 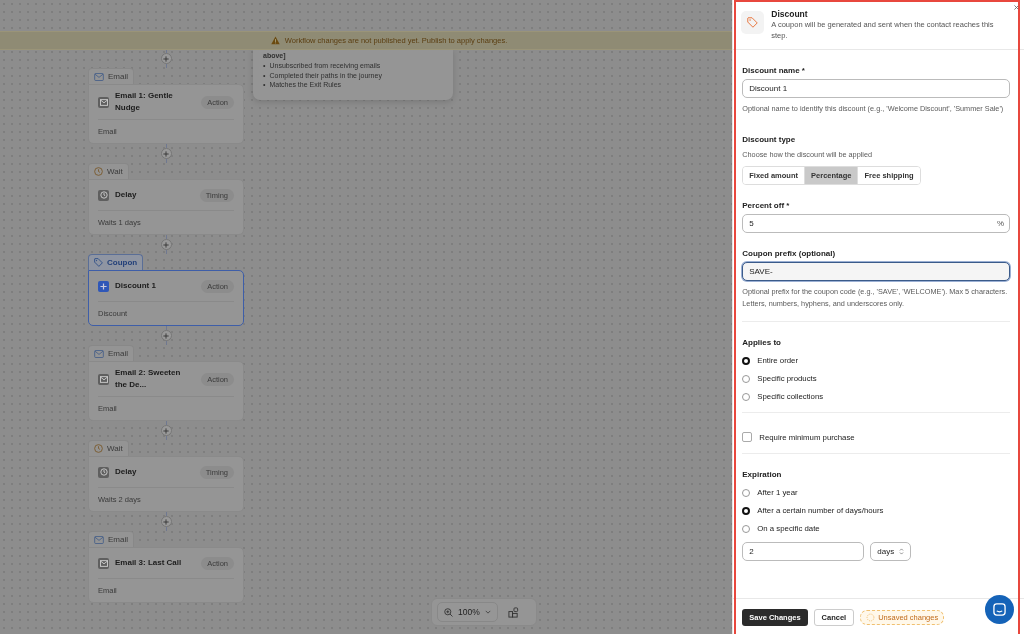 What do you see at coordinates (999, 609) in the screenshot?
I see `chat-icon` at bounding box center [999, 609].